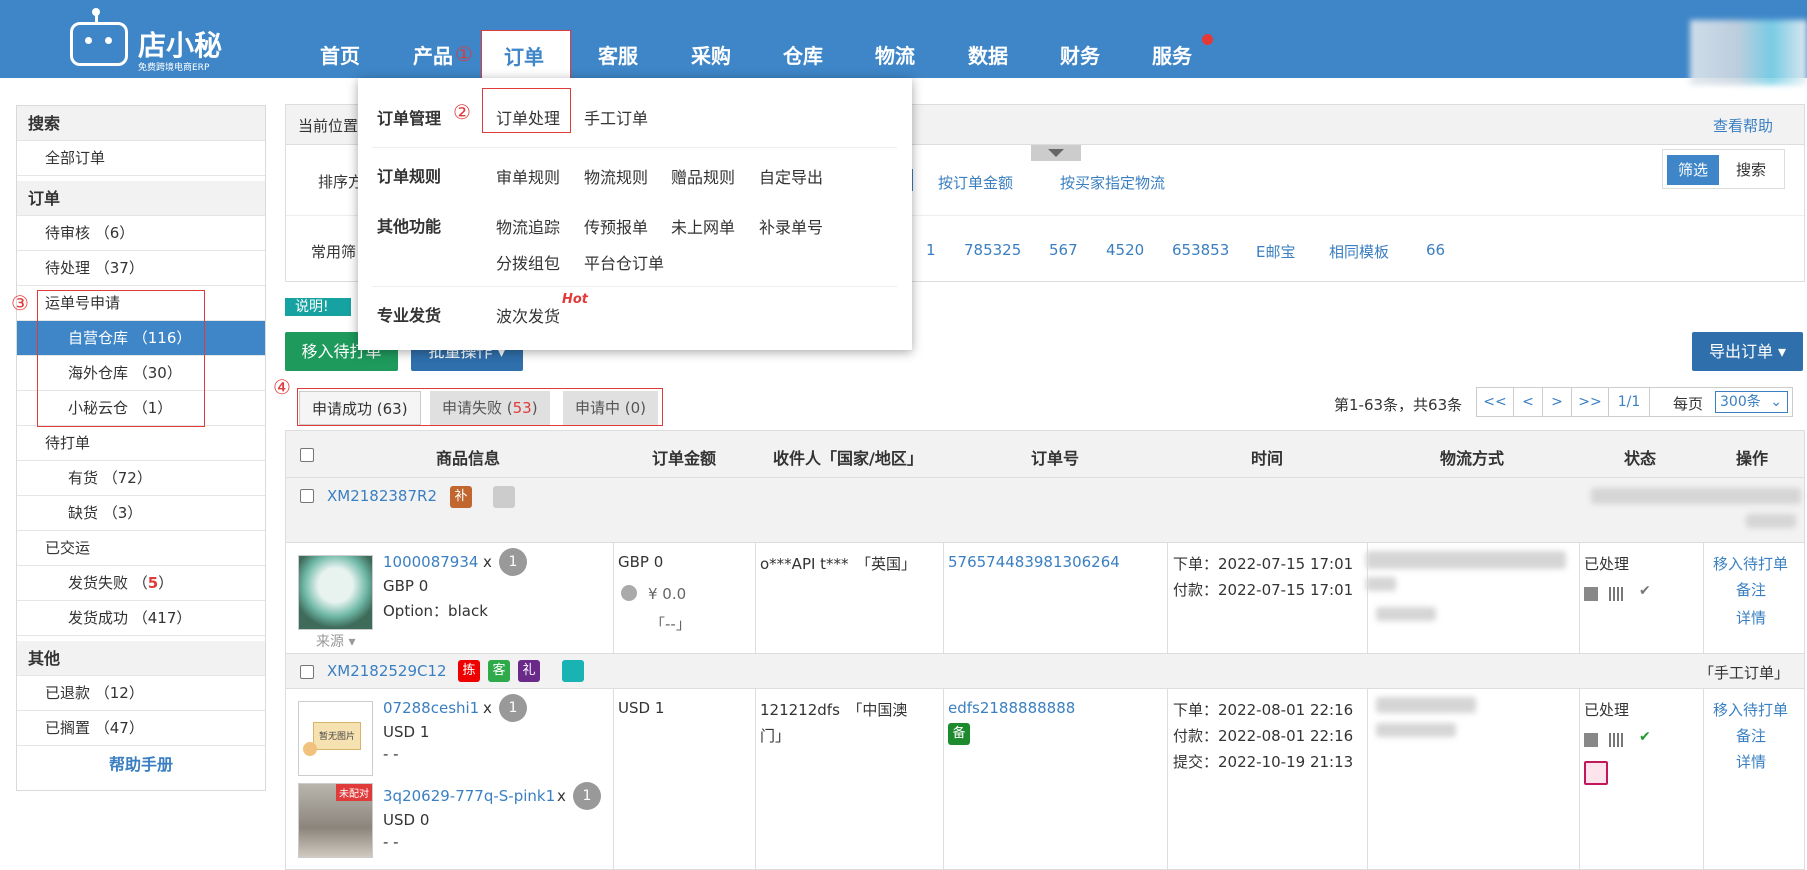 The image size is (1807, 870). What do you see at coordinates (1125, 250) in the screenshot?
I see `filter-chip: 4520` at bounding box center [1125, 250].